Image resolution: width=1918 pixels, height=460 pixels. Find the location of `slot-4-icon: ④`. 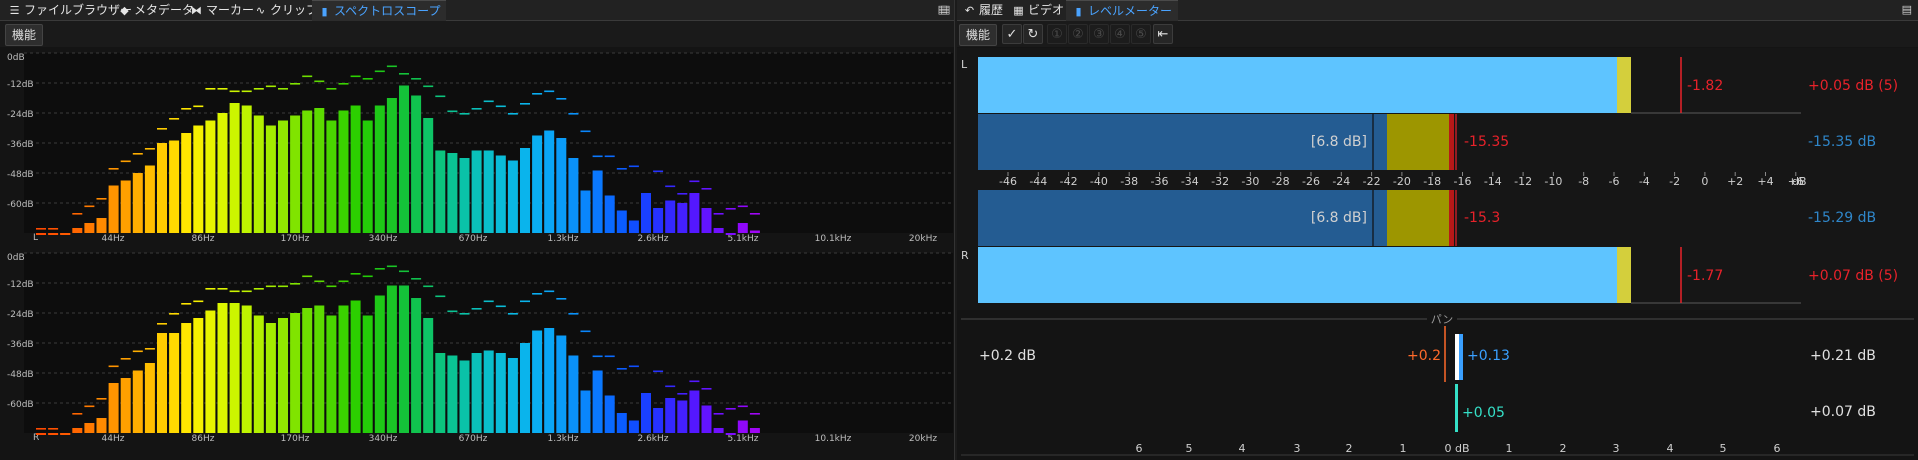

slot-4-icon: ④ is located at coordinates (1120, 34).